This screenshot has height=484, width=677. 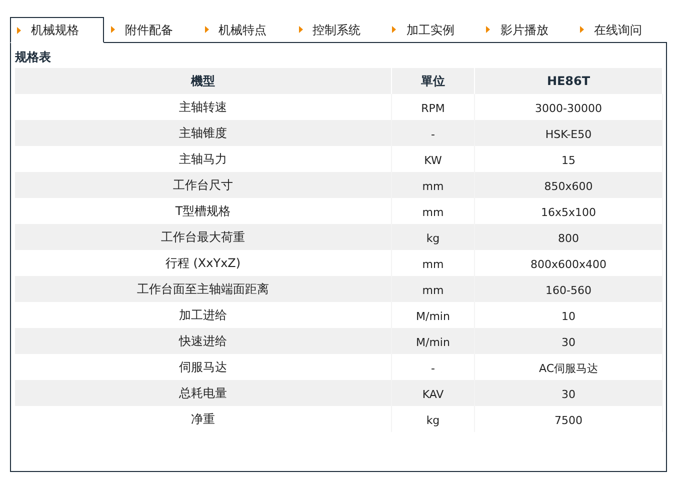 What do you see at coordinates (569, 419) in the screenshot?
I see `table-cell: 7500` at bounding box center [569, 419].